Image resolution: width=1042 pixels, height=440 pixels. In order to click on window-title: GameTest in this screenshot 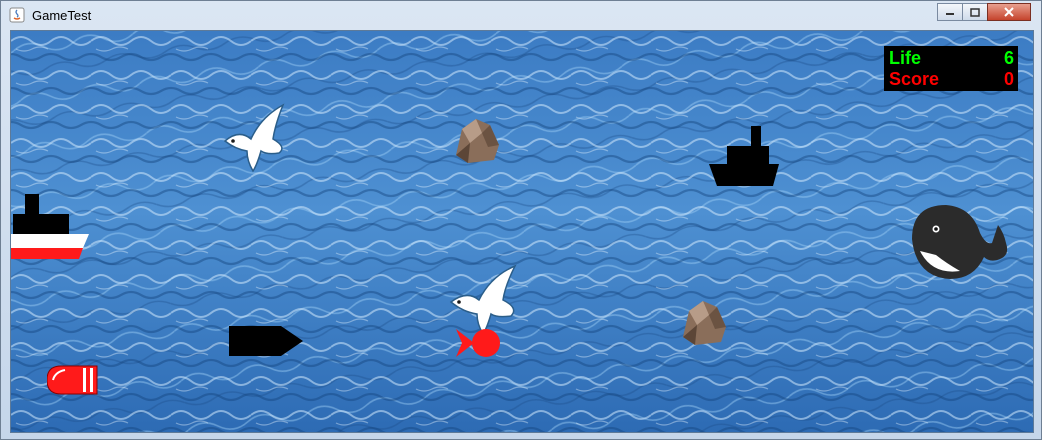, I will do `click(62, 15)`.